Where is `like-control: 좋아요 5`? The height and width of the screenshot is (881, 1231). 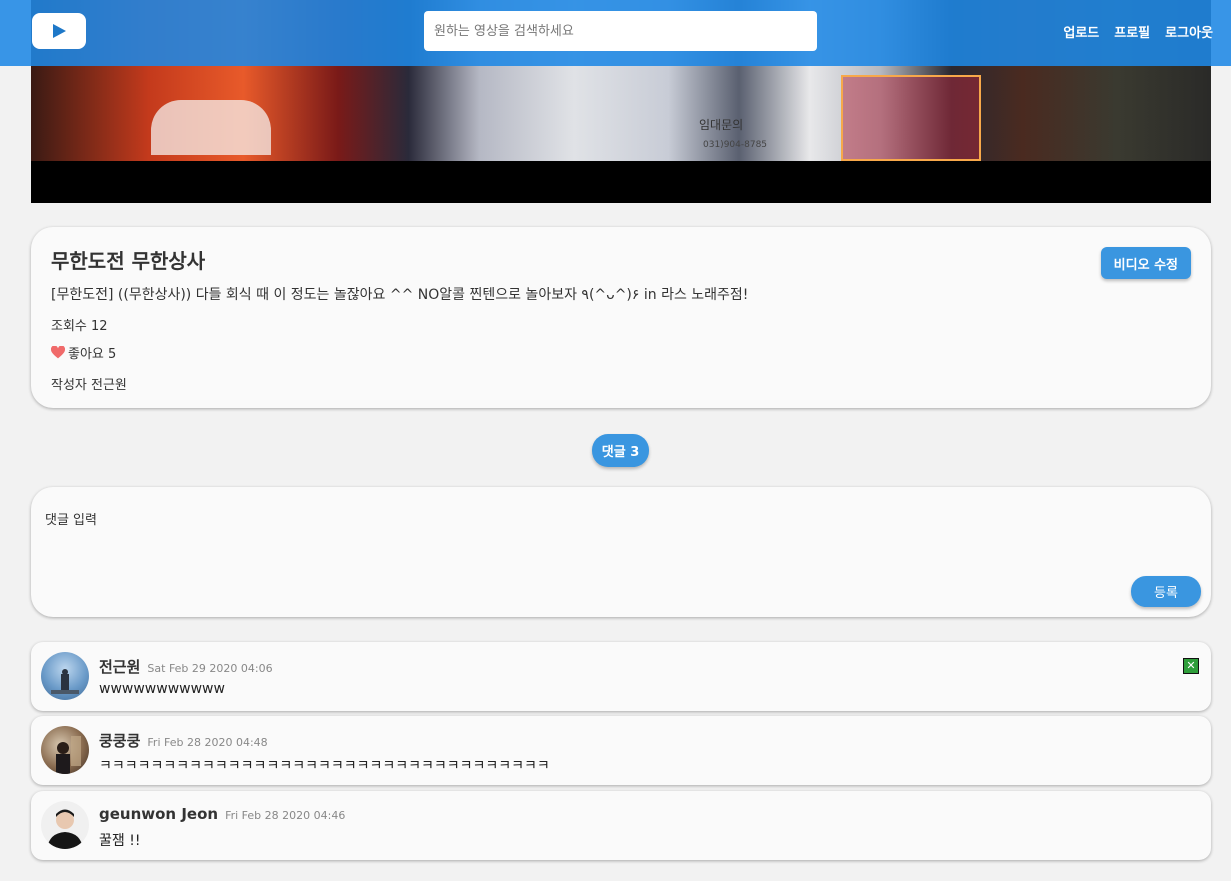
like-control: 좋아요 5 is located at coordinates (83, 352).